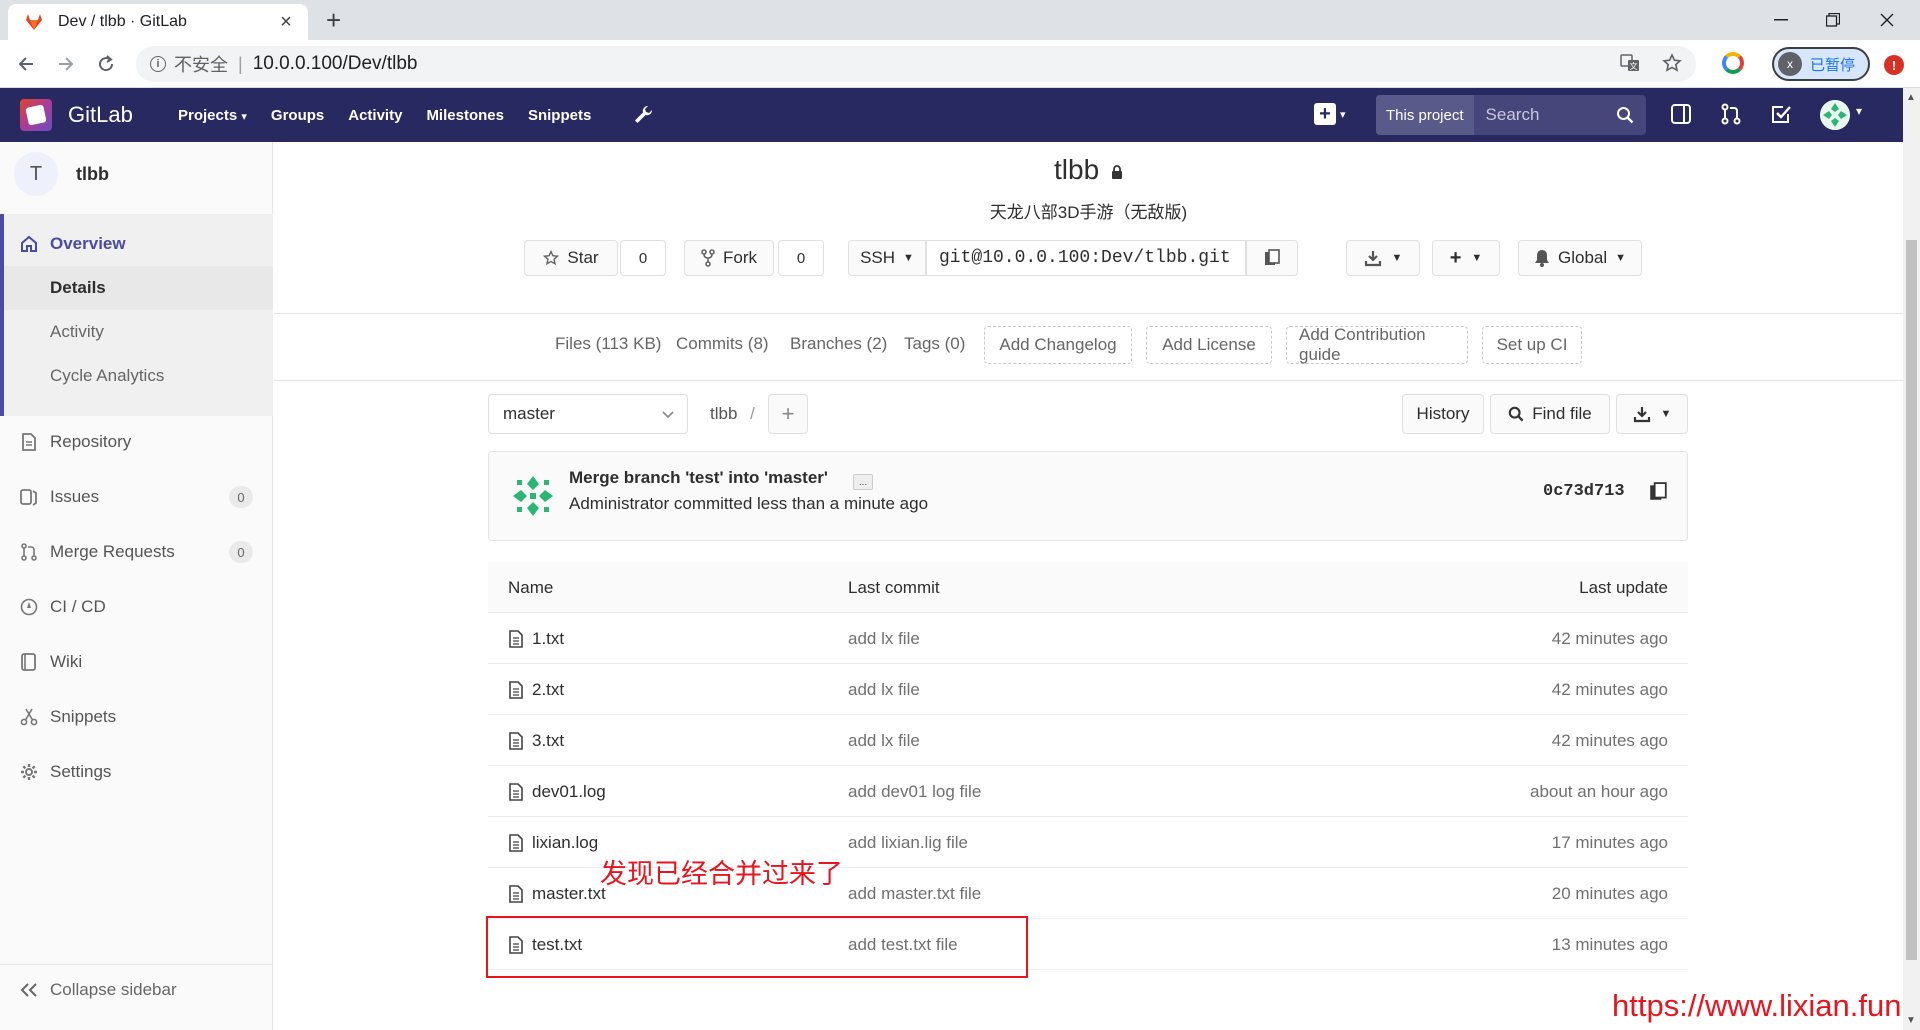 The image size is (1920, 1030). What do you see at coordinates (1088, 638) in the screenshot?
I see `table-row: 1.txt add lx file 42 minutes ago` at bounding box center [1088, 638].